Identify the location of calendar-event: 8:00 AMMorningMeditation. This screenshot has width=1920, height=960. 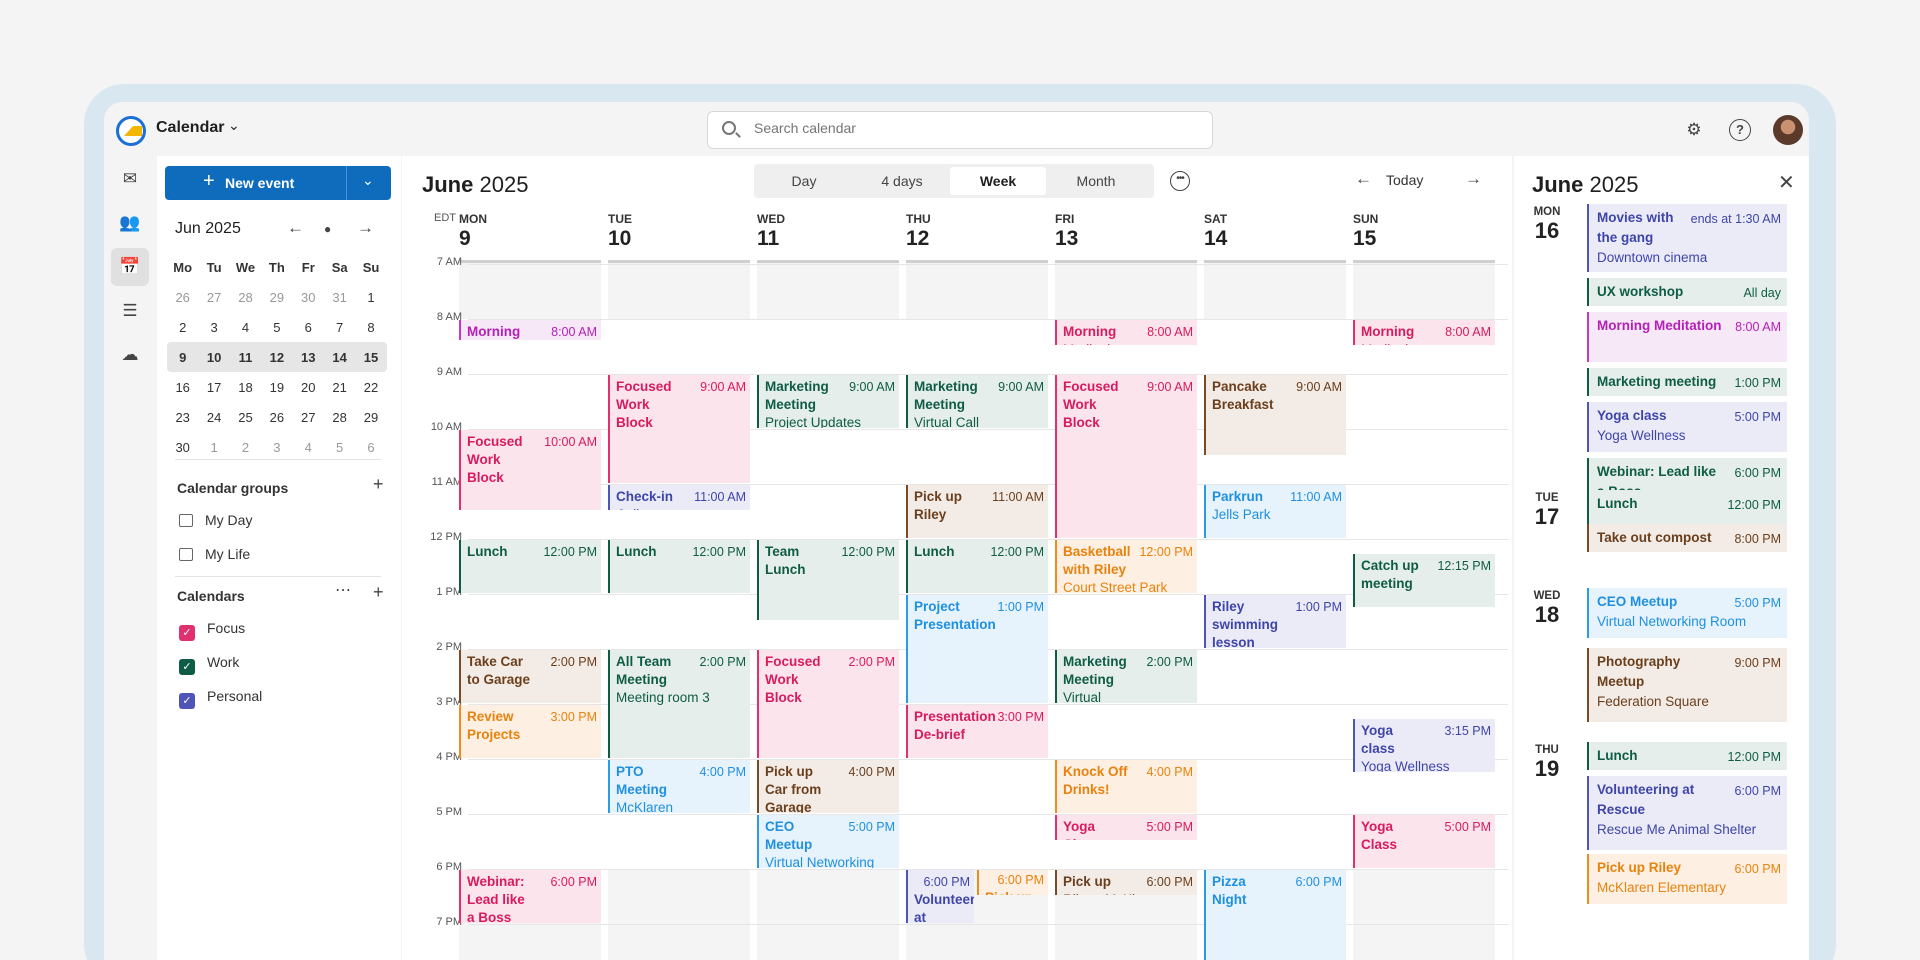
(530, 329).